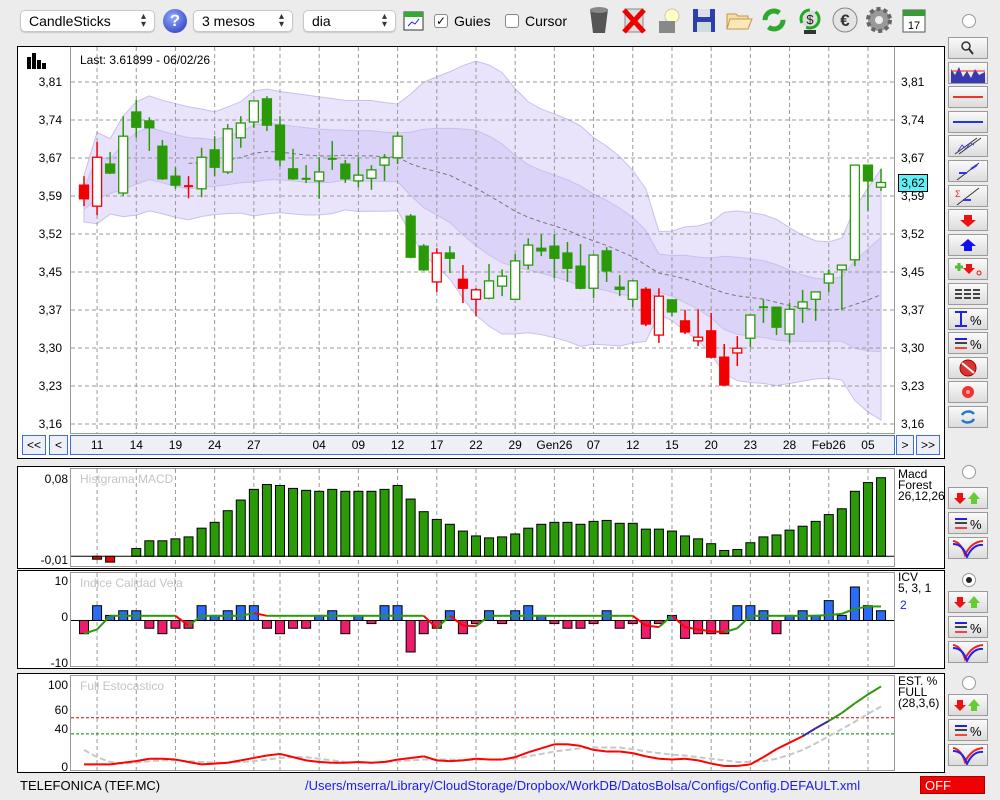 This screenshot has height=800, width=1000. What do you see at coordinates (810, 20) in the screenshot?
I see `currency-refresh-icon: $` at bounding box center [810, 20].